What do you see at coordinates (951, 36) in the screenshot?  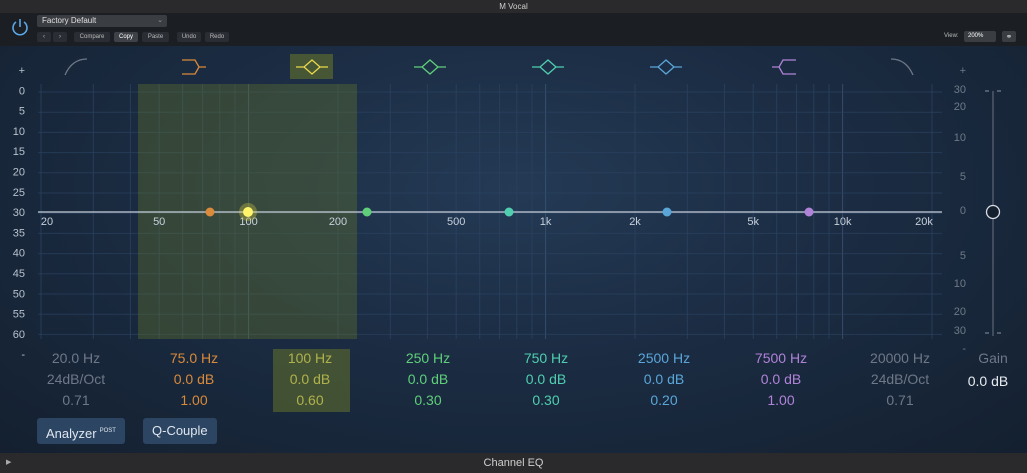 I see `view-label: View:` at bounding box center [951, 36].